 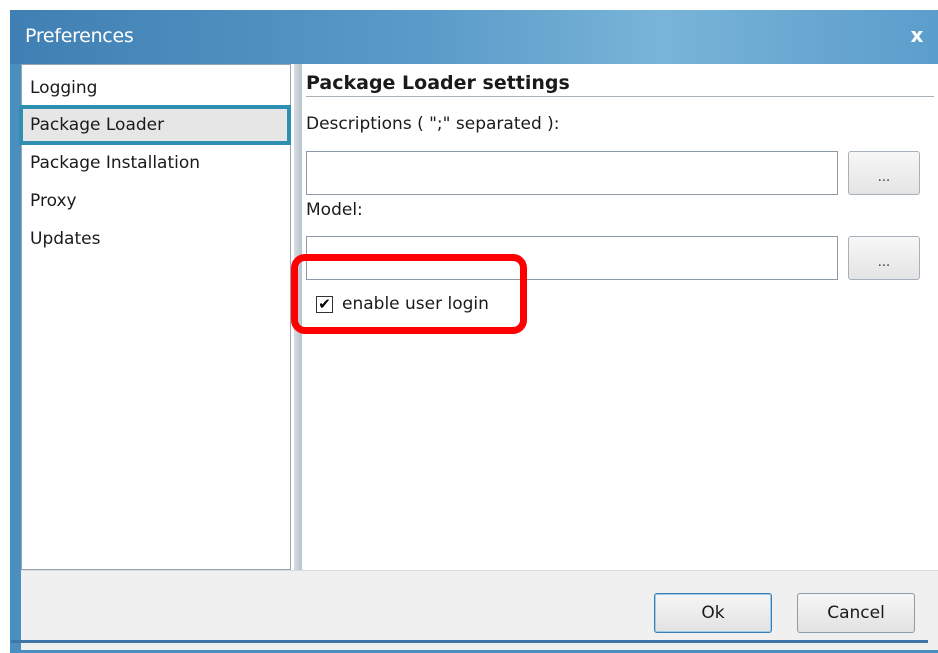 What do you see at coordinates (713, 613) in the screenshot?
I see `ok-button: Ok` at bounding box center [713, 613].